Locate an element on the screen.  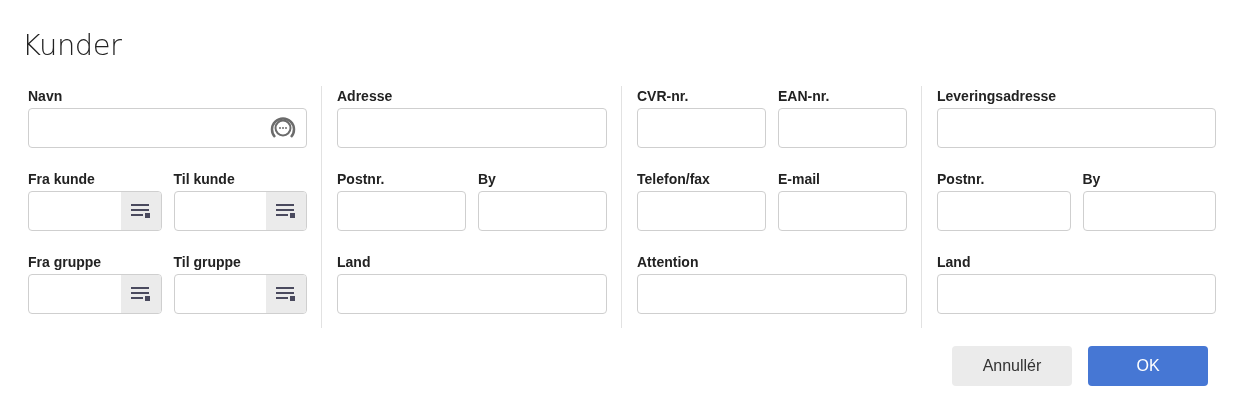
field-label: Fra gruppe is located at coordinates (65, 262).